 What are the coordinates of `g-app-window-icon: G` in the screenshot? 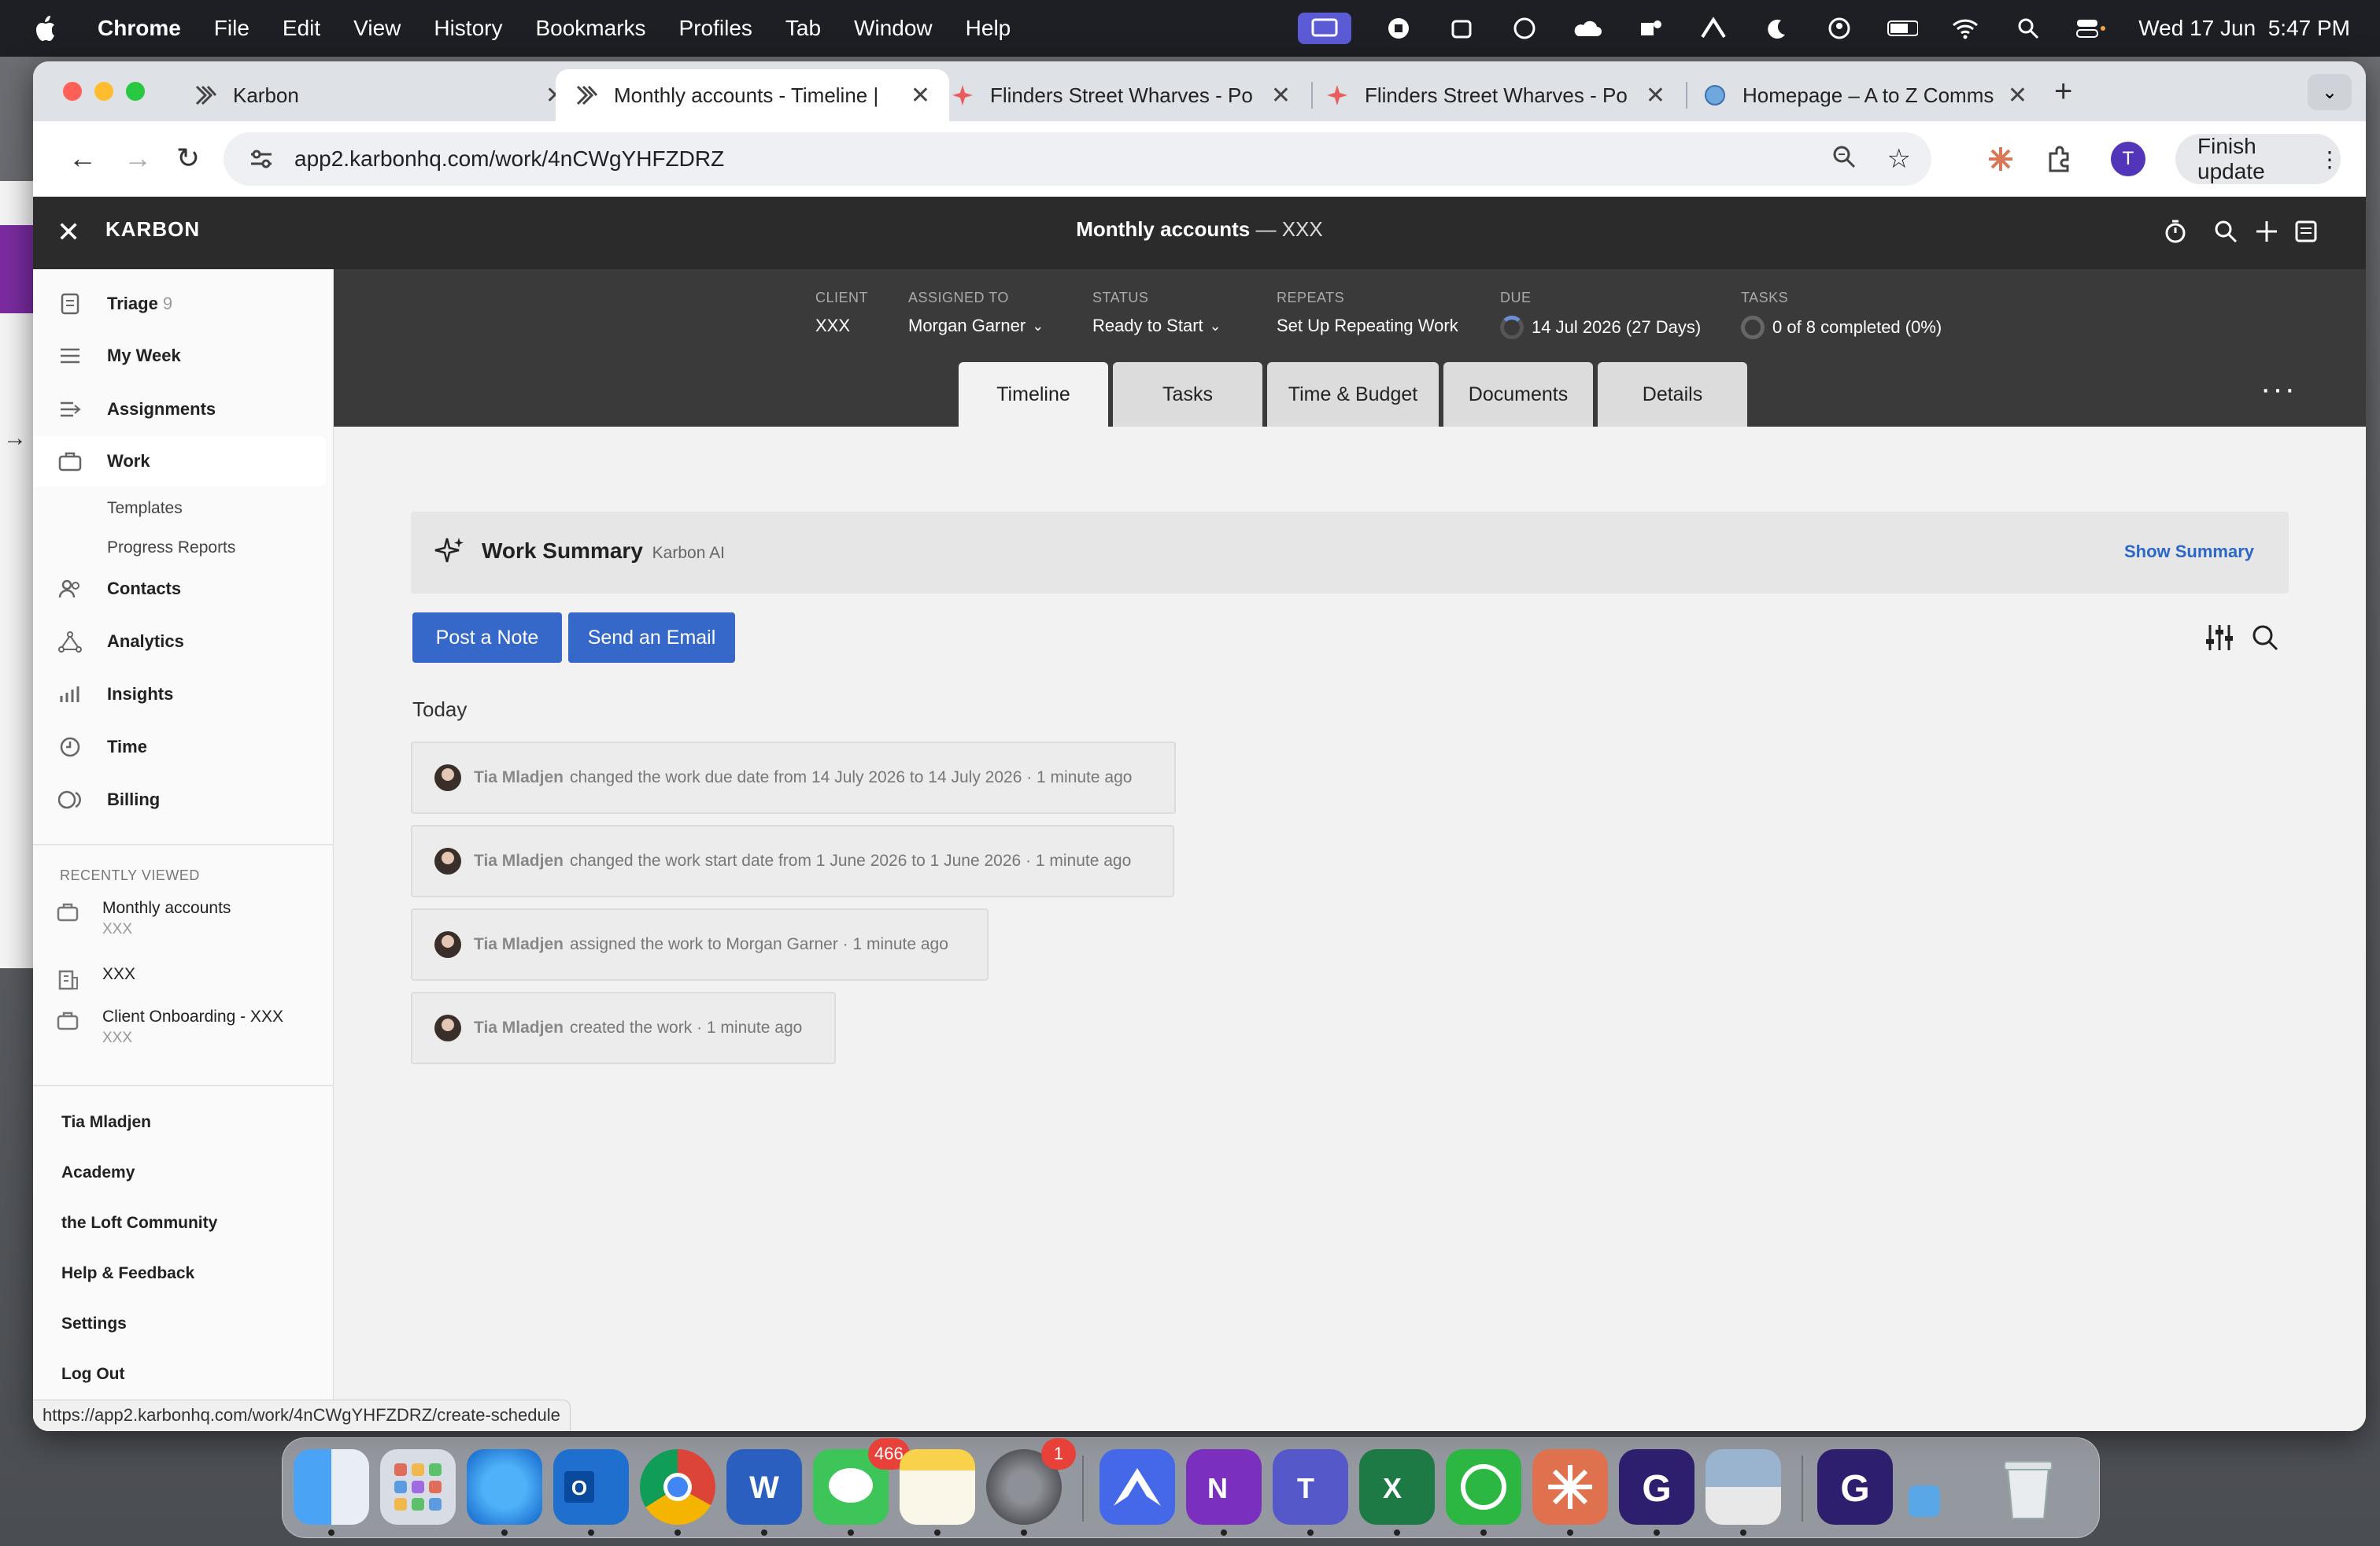 It's located at (1855, 1487).